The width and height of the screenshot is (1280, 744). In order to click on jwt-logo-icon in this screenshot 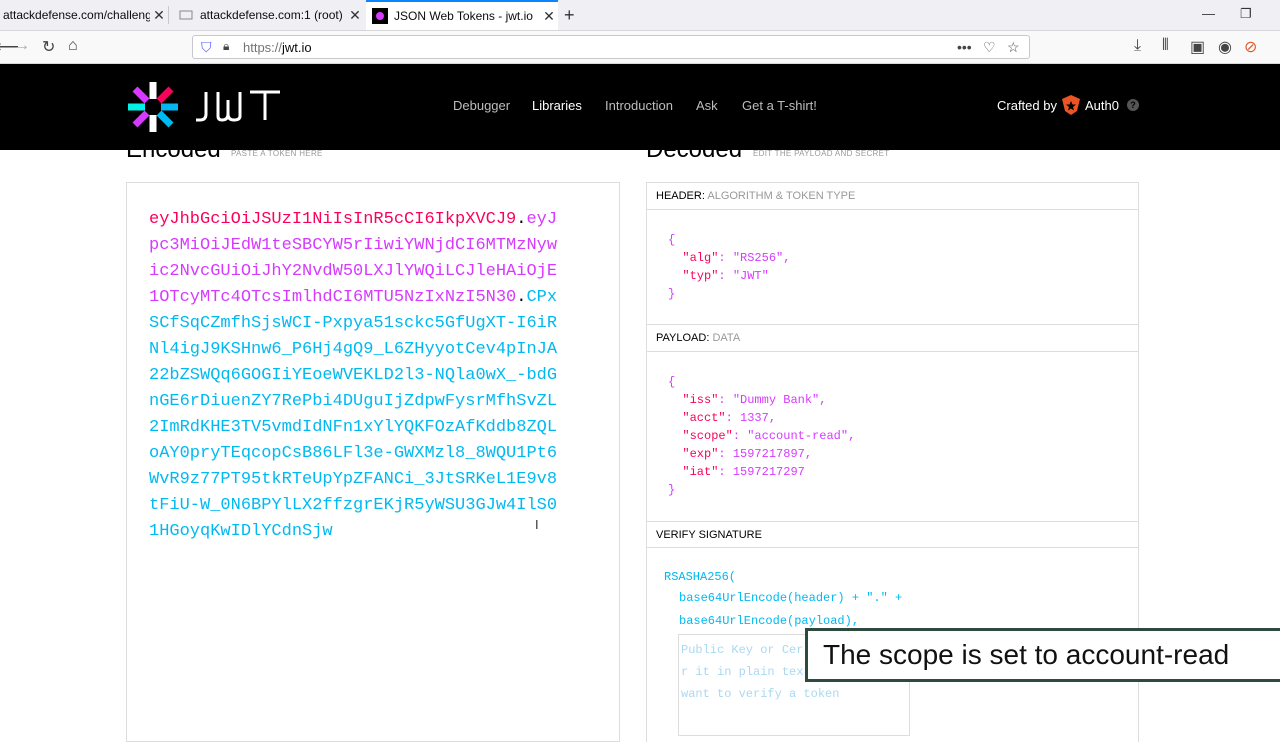, I will do `click(153, 107)`.